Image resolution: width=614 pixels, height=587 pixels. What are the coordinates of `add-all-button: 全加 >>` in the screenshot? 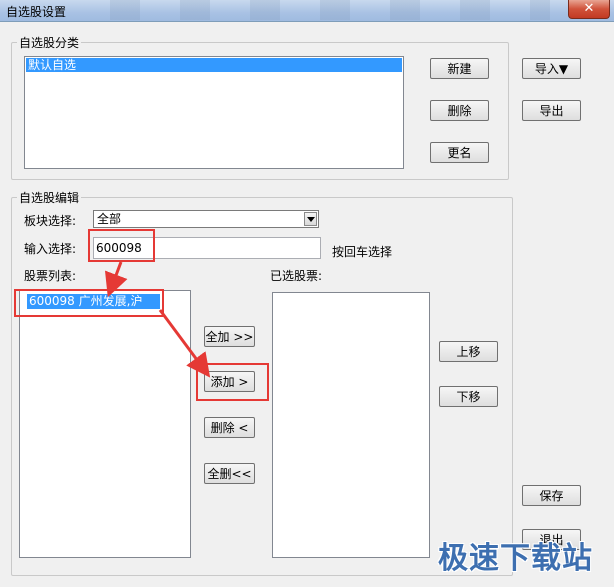 It's located at (229, 336).